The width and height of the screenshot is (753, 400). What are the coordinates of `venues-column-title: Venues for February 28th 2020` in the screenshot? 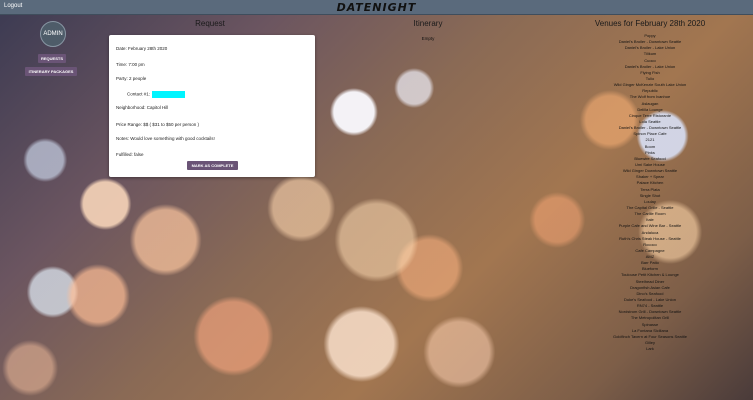 It's located at (650, 23).